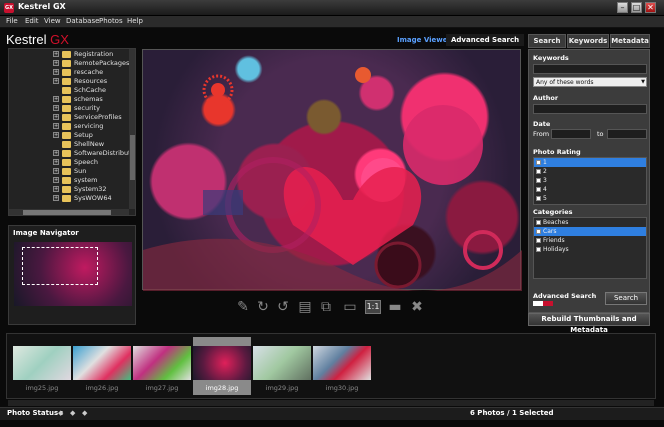  Describe the element at coordinates (626, 298) in the screenshot. I see `search-button: Search` at that location.